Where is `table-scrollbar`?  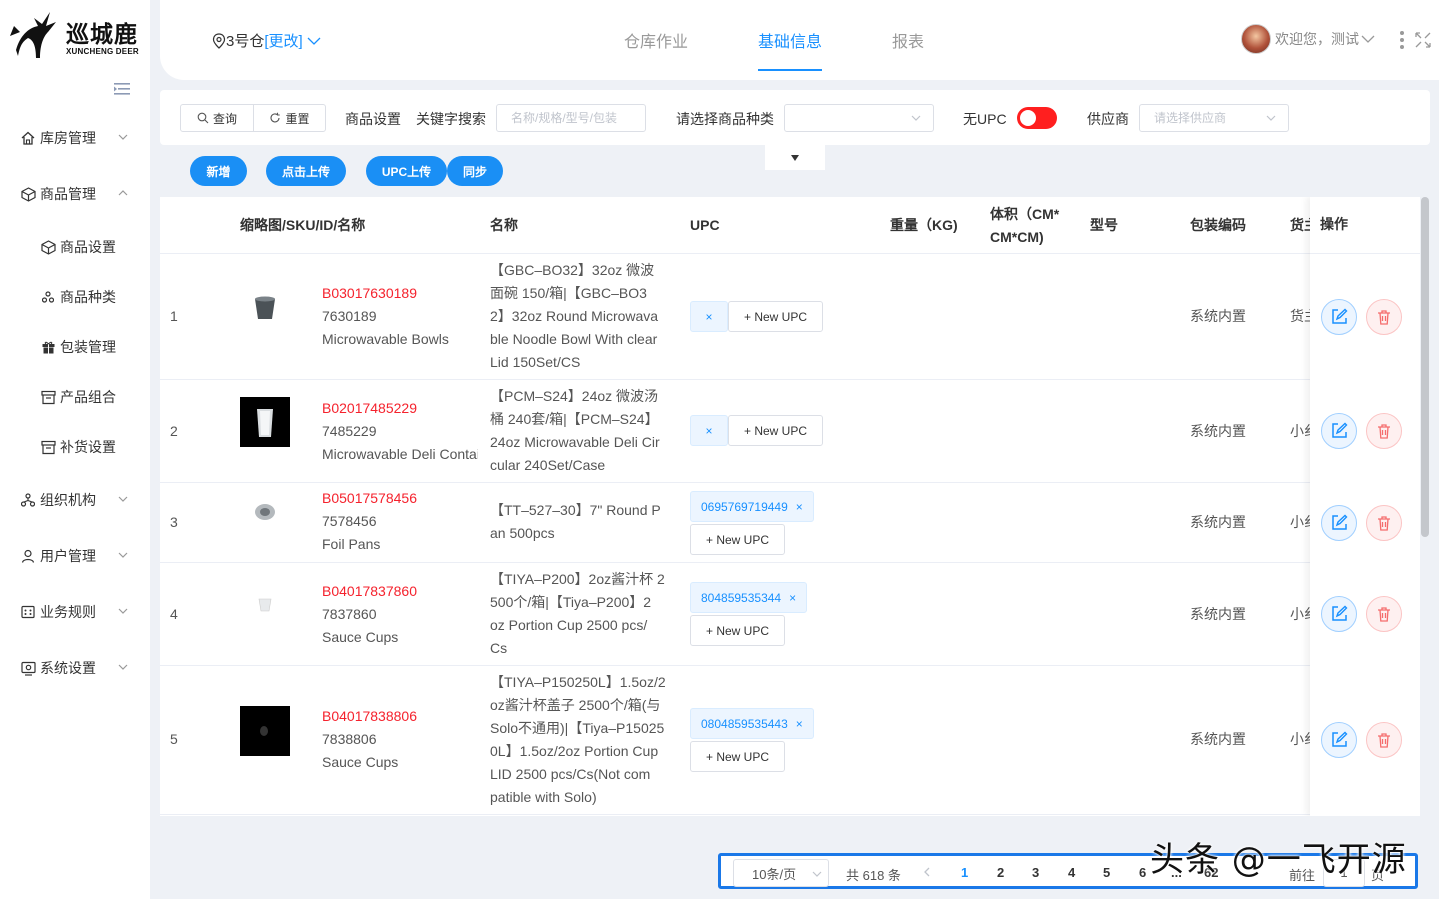
table-scrollbar is located at coordinates (1425, 506).